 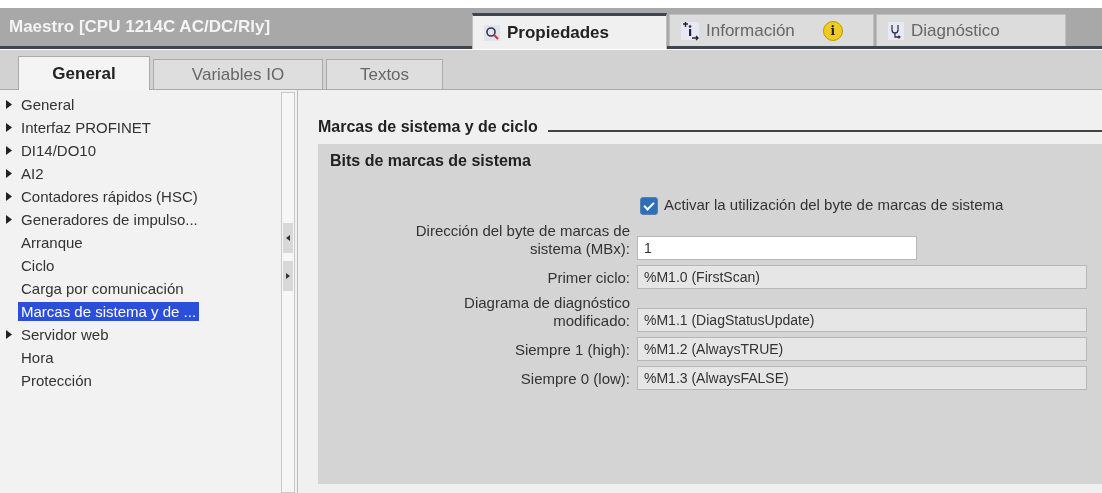 I want to click on sidebar-item: Servidor web, so click(x=65, y=334).